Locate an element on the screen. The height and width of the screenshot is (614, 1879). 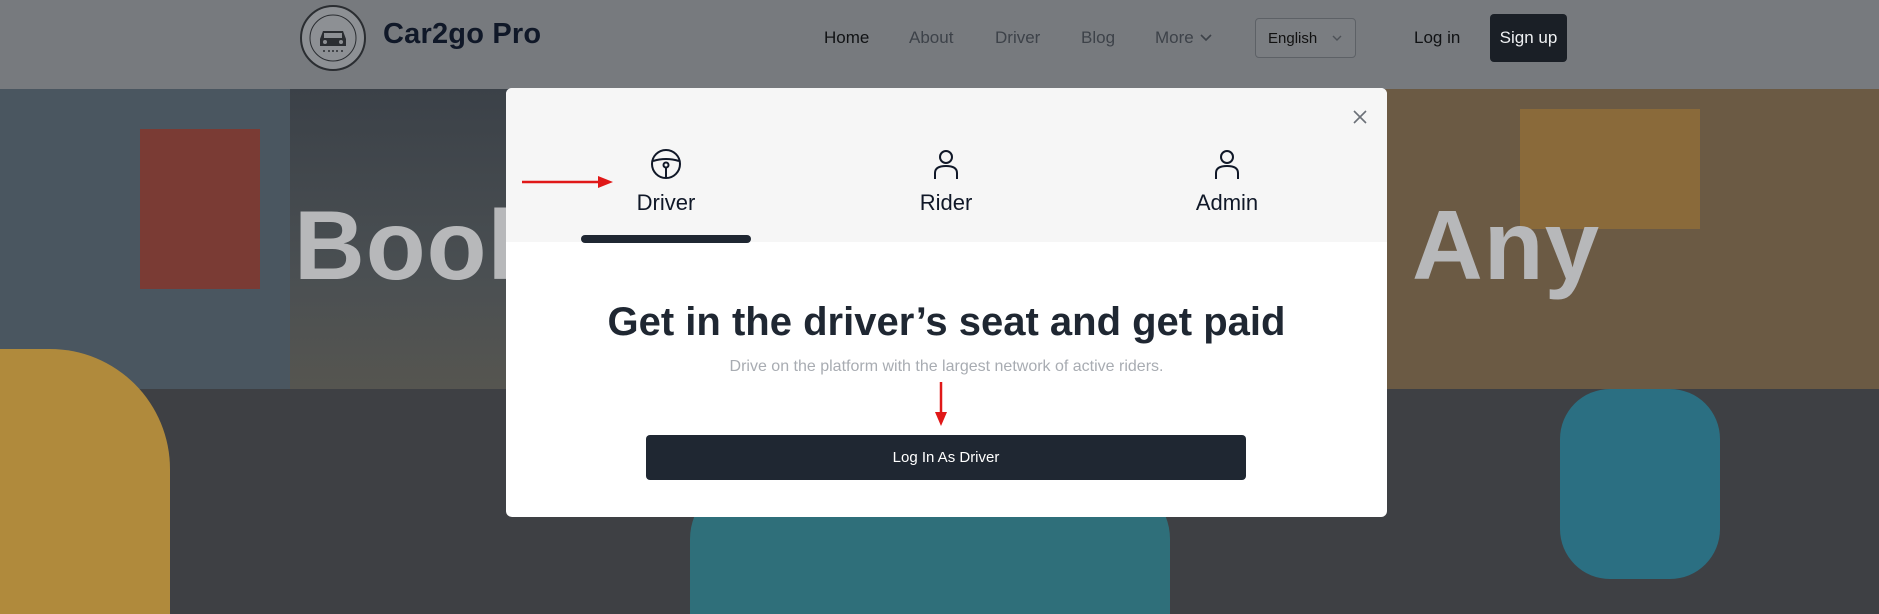
nav-home: Home is located at coordinates (846, 38).